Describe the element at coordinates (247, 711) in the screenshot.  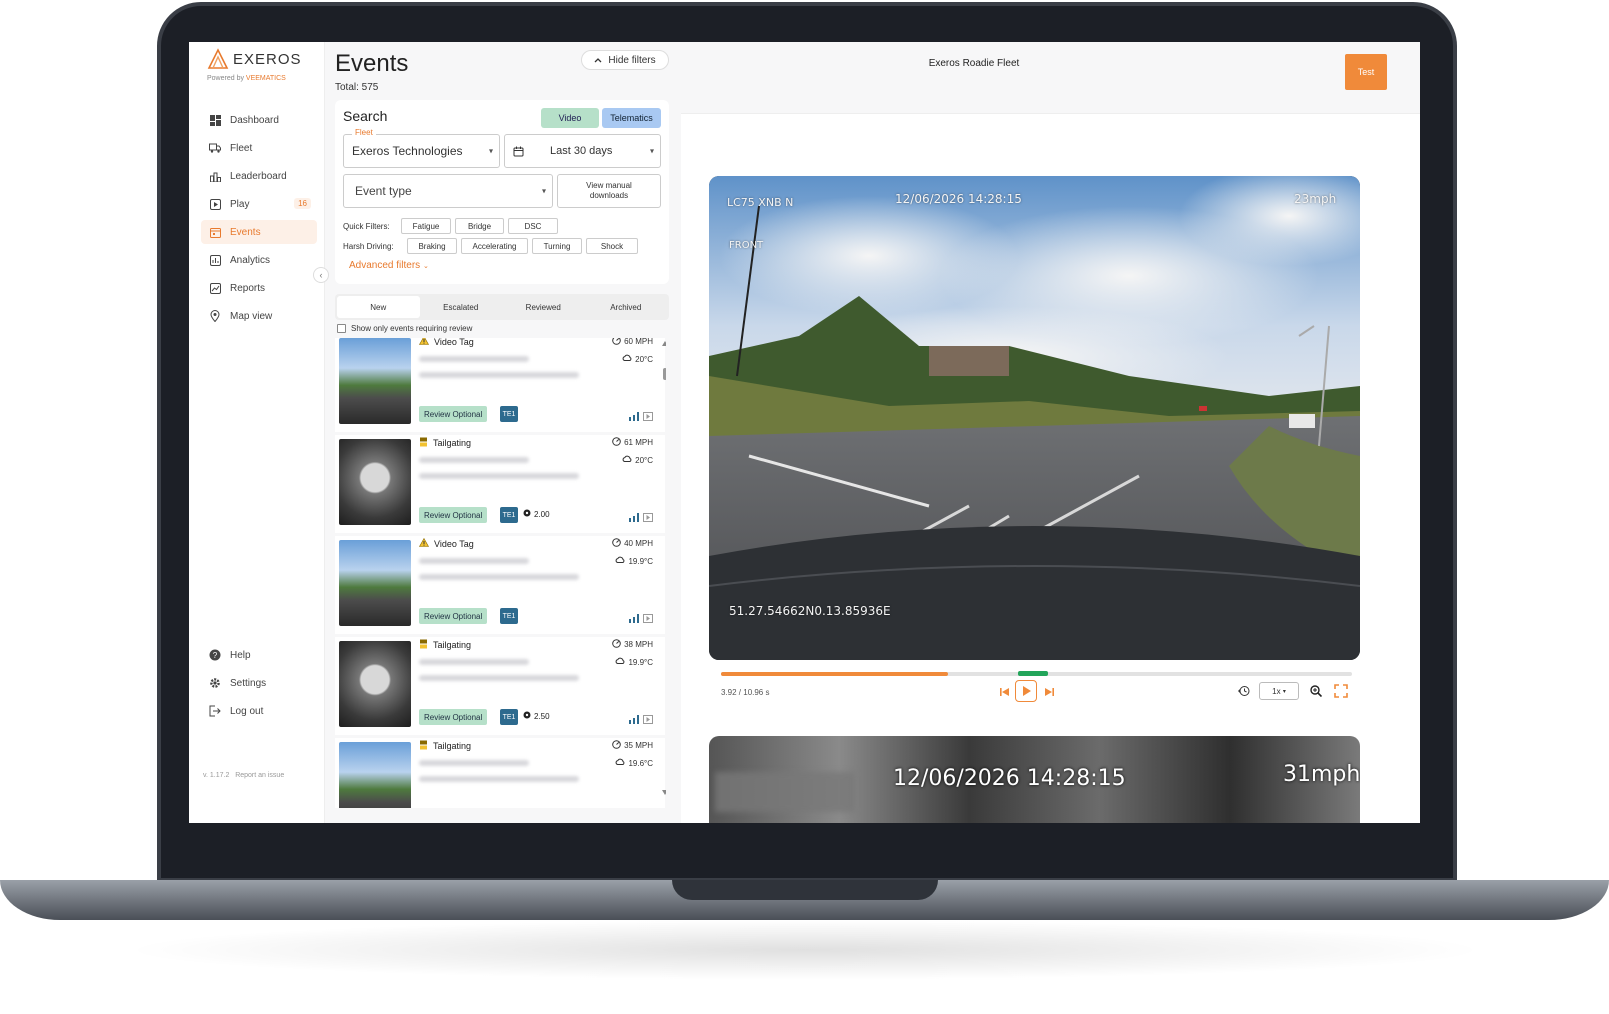
I see `sidebar-item-label: Log out` at that location.